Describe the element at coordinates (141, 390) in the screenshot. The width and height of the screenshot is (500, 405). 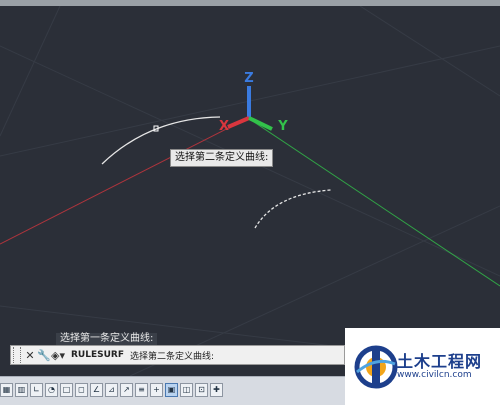
I see `lineweight-icon: ≡` at that location.